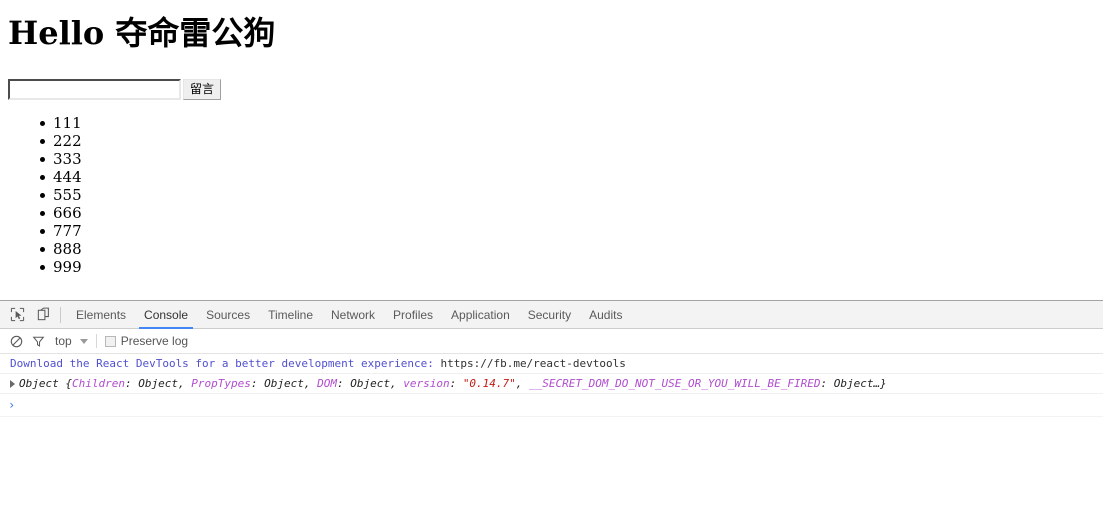 Image resolution: width=1103 pixels, height=520 pixels. What do you see at coordinates (221, 383) in the screenshot?
I see `object-key: PropTypes` at bounding box center [221, 383].